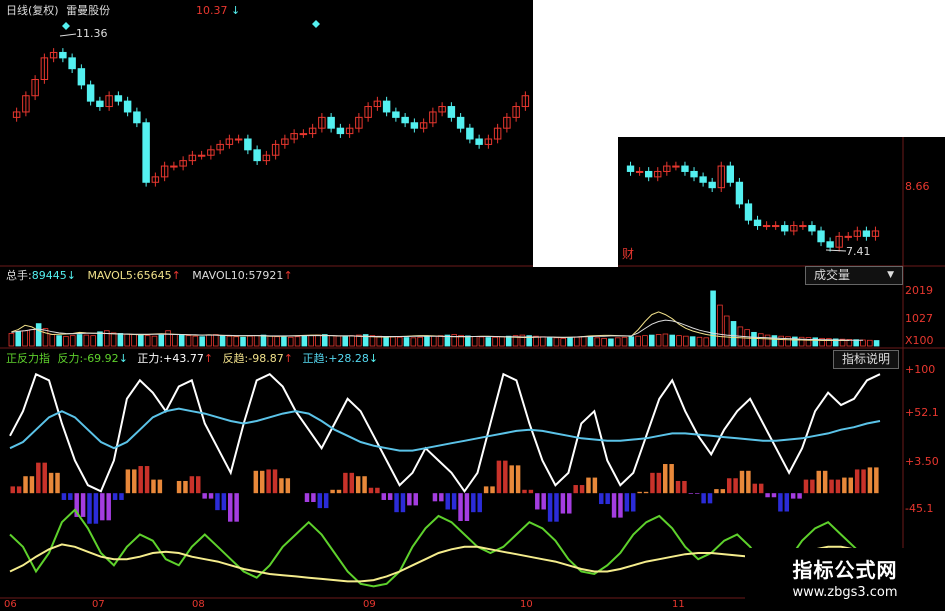 Image resolution: width=945 pixels, height=611 pixels. What do you see at coordinates (917, 186) in the screenshot?
I see `price-axis-label: 8.66` at bounding box center [917, 186].